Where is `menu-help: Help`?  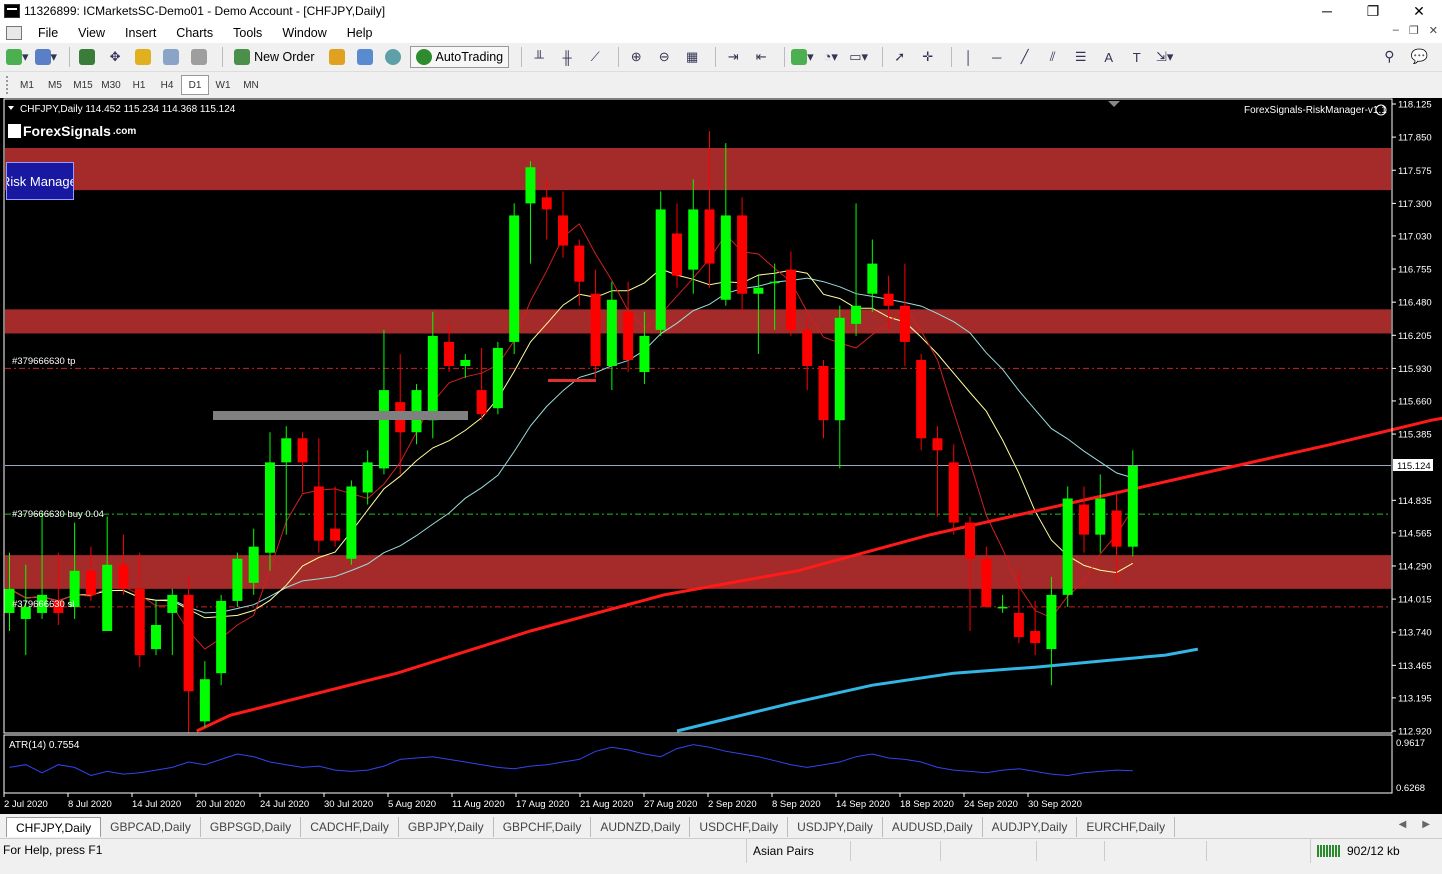 menu-help: Help is located at coordinates (360, 33).